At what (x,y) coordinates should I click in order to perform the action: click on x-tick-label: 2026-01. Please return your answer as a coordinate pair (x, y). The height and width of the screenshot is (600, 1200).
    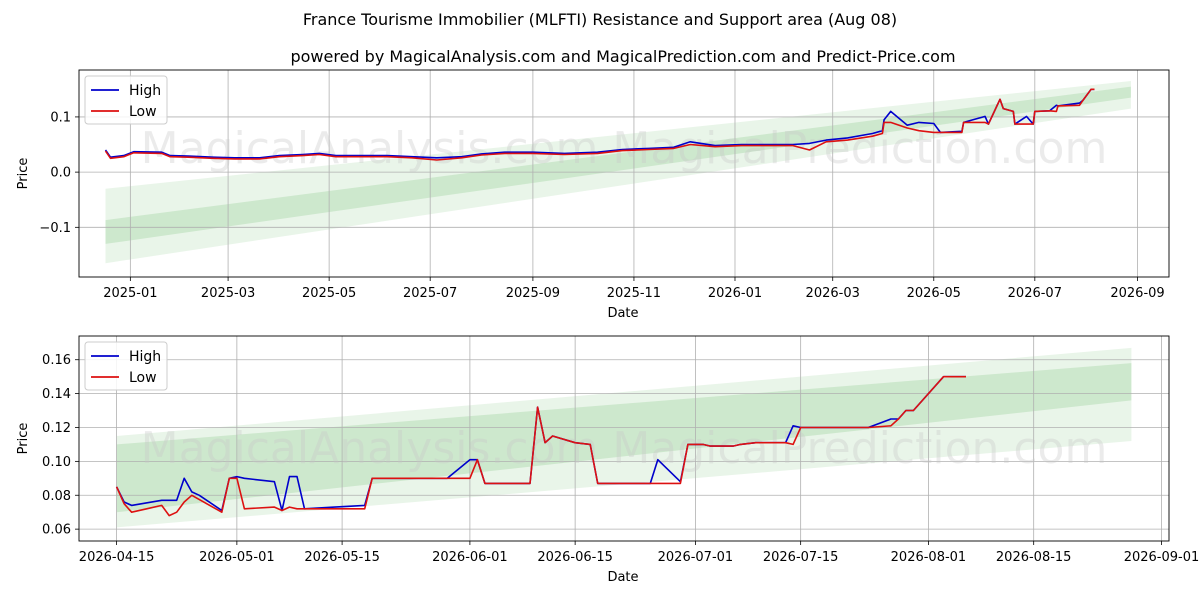
    Looking at the image, I should click on (735, 293).